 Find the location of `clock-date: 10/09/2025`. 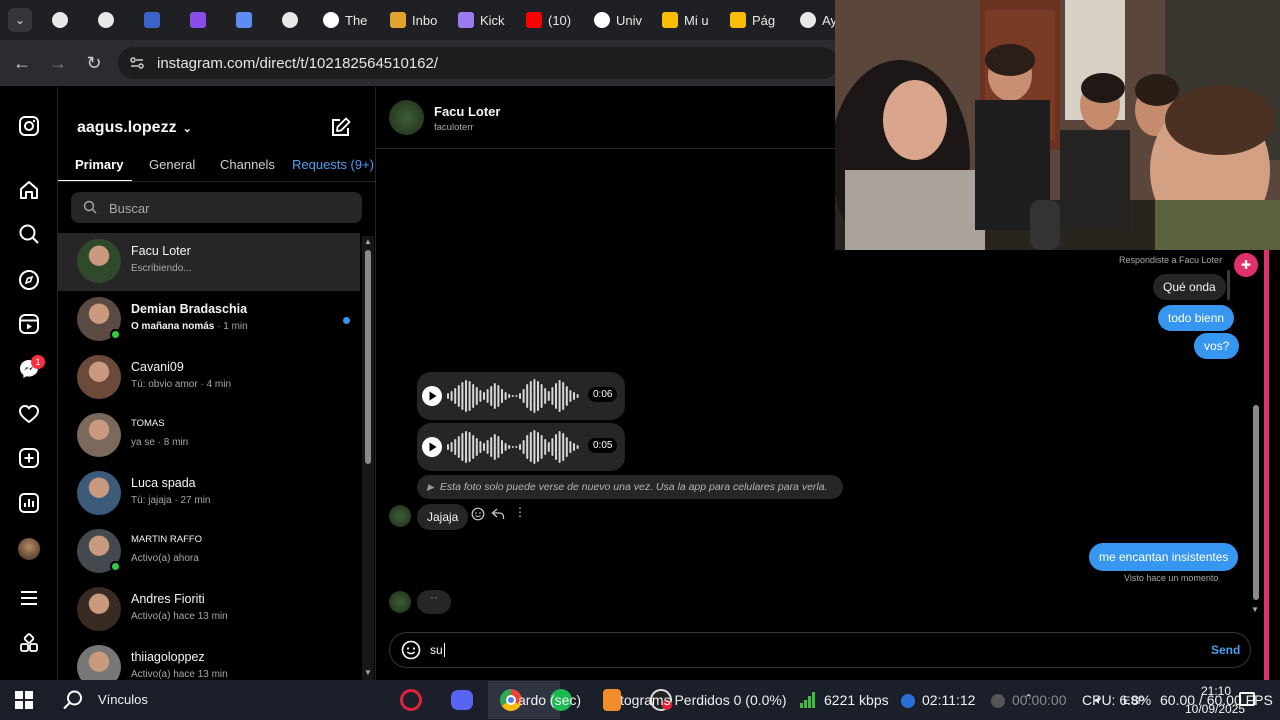

clock-date: 10/09/2025 is located at coordinates (1215, 709).